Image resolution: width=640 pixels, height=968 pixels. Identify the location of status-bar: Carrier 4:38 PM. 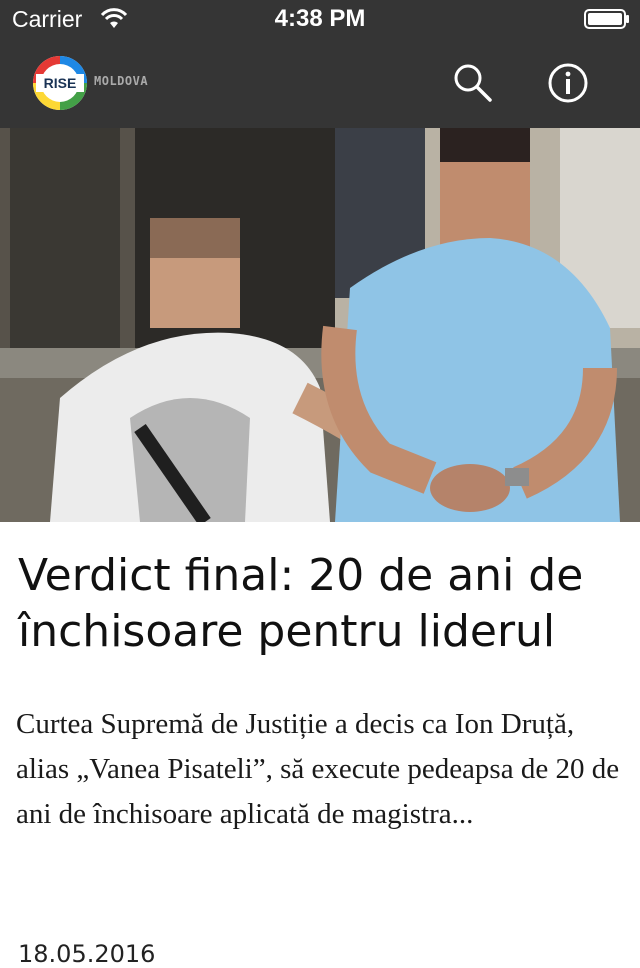
(320, 20).